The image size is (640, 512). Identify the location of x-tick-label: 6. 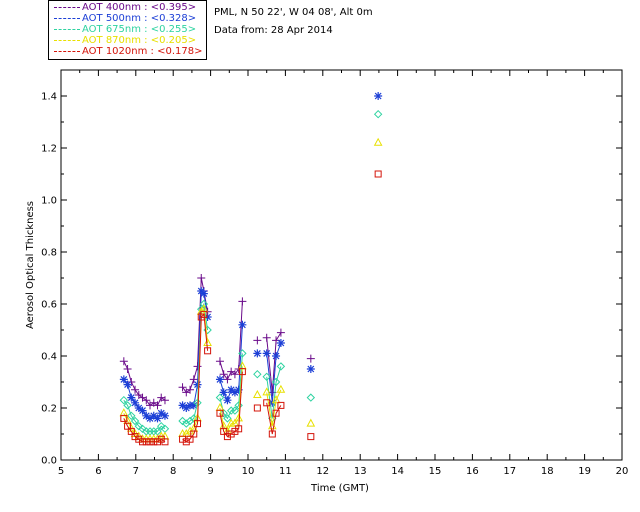
(98, 471).